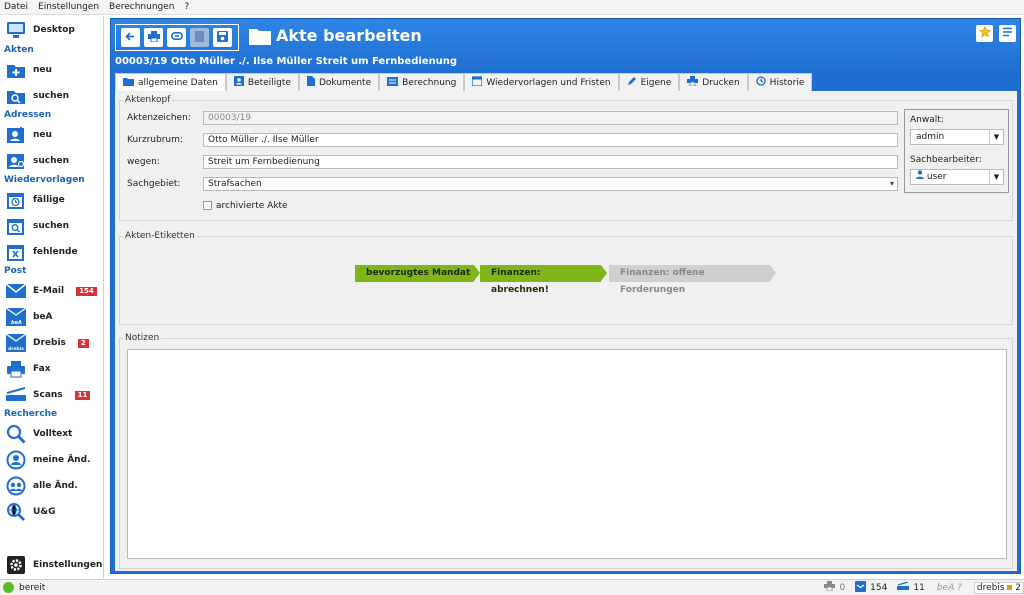  What do you see at coordinates (550, 162) in the screenshot?
I see `wegen-field: Streit um Fernbedienung` at bounding box center [550, 162].